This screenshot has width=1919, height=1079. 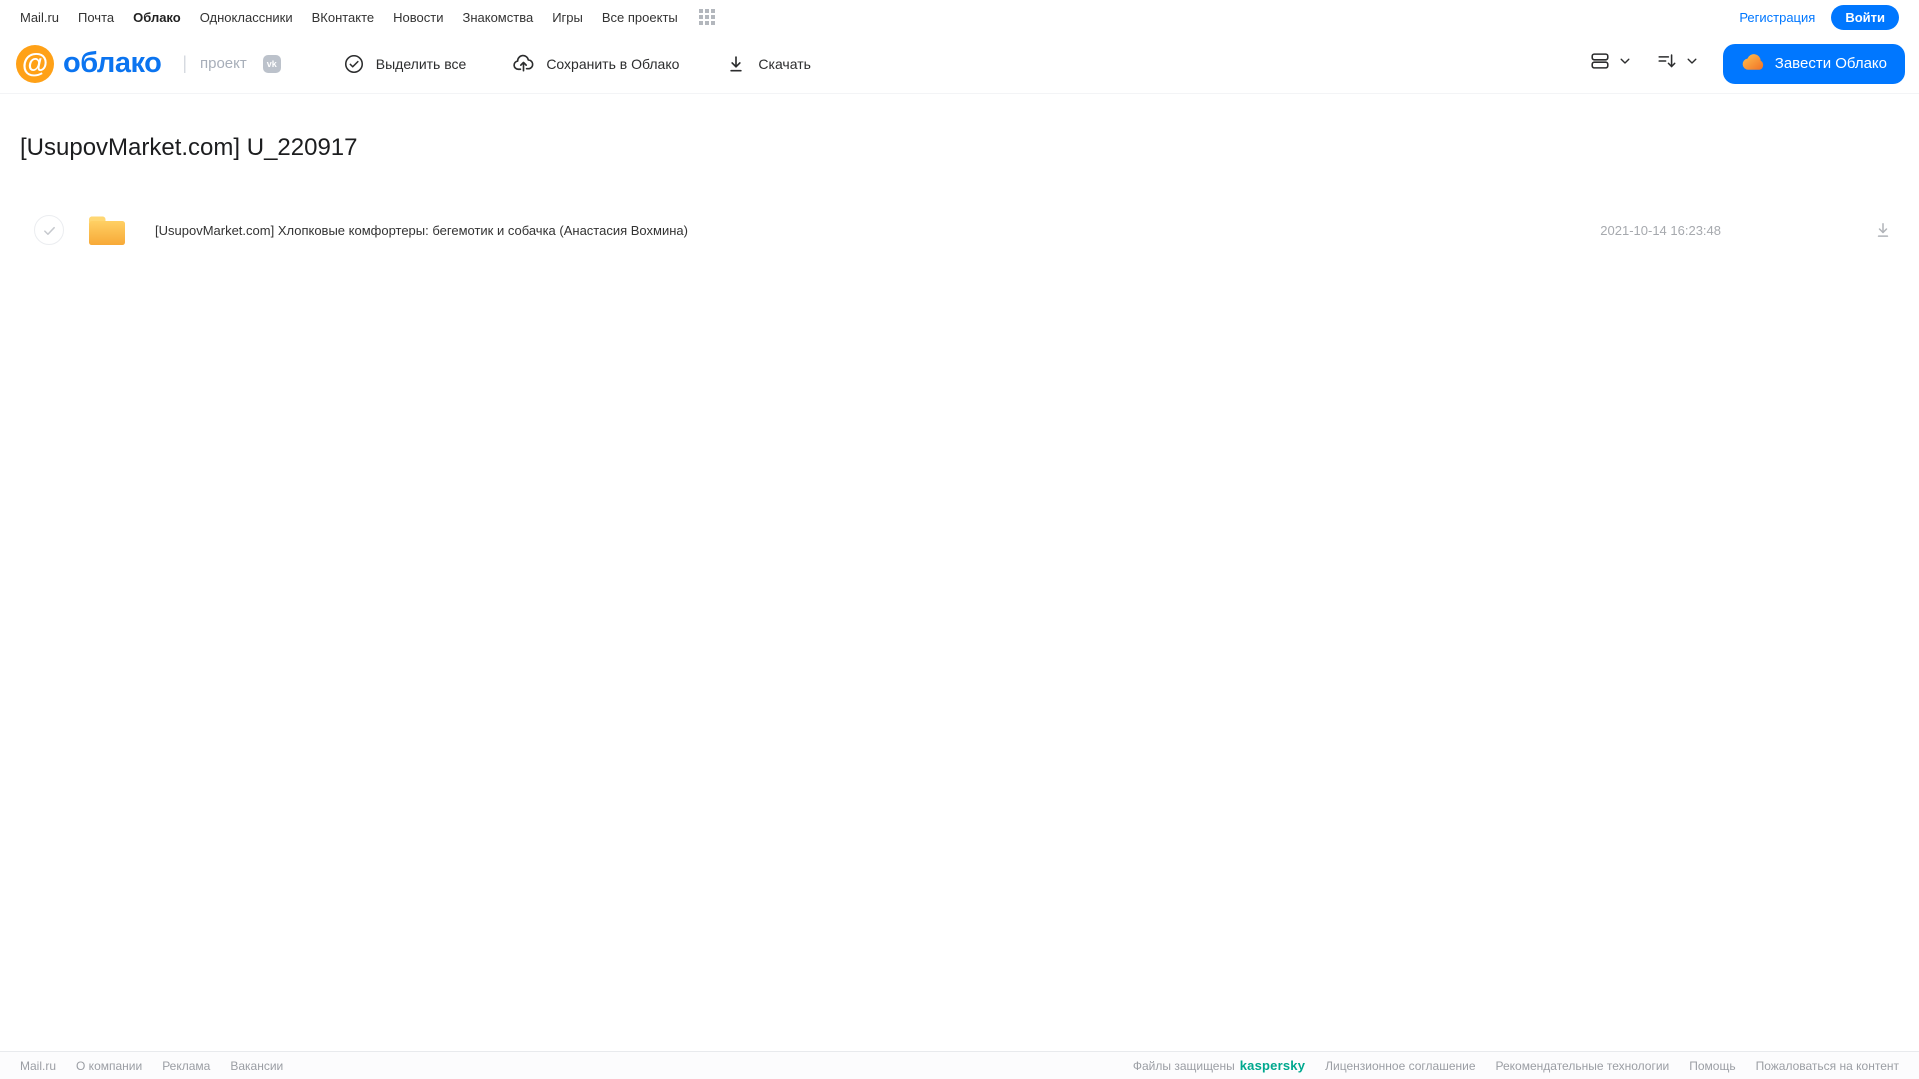 What do you see at coordinates (421, 63) in the screenshot?
I see `select-all-label: Выделить все` at bounding box center [421, 63].